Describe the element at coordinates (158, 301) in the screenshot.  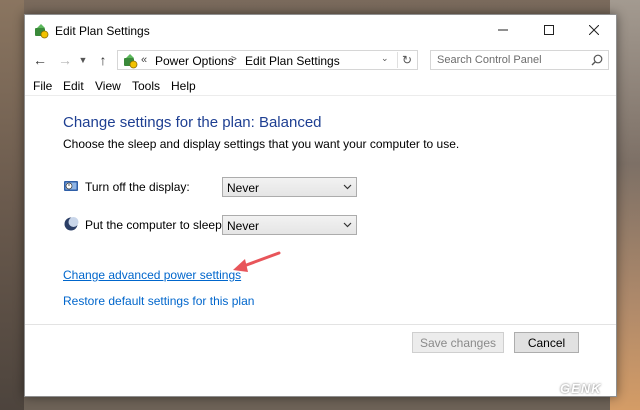
I see `restore-default-settings-link: Restore default settings for this plan` at that location.